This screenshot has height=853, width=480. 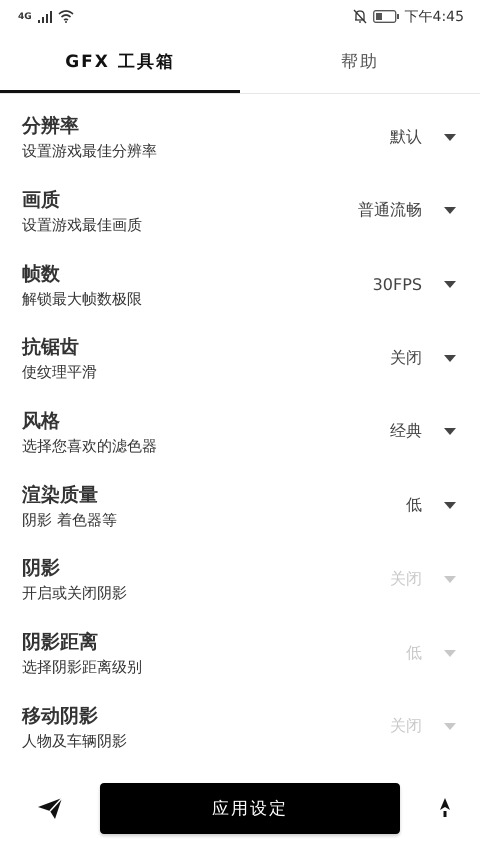 What do you see at coordinates (41, 274) in the screenshot?
I see `setting-title: 帧数` at bounding box center [41, 274].